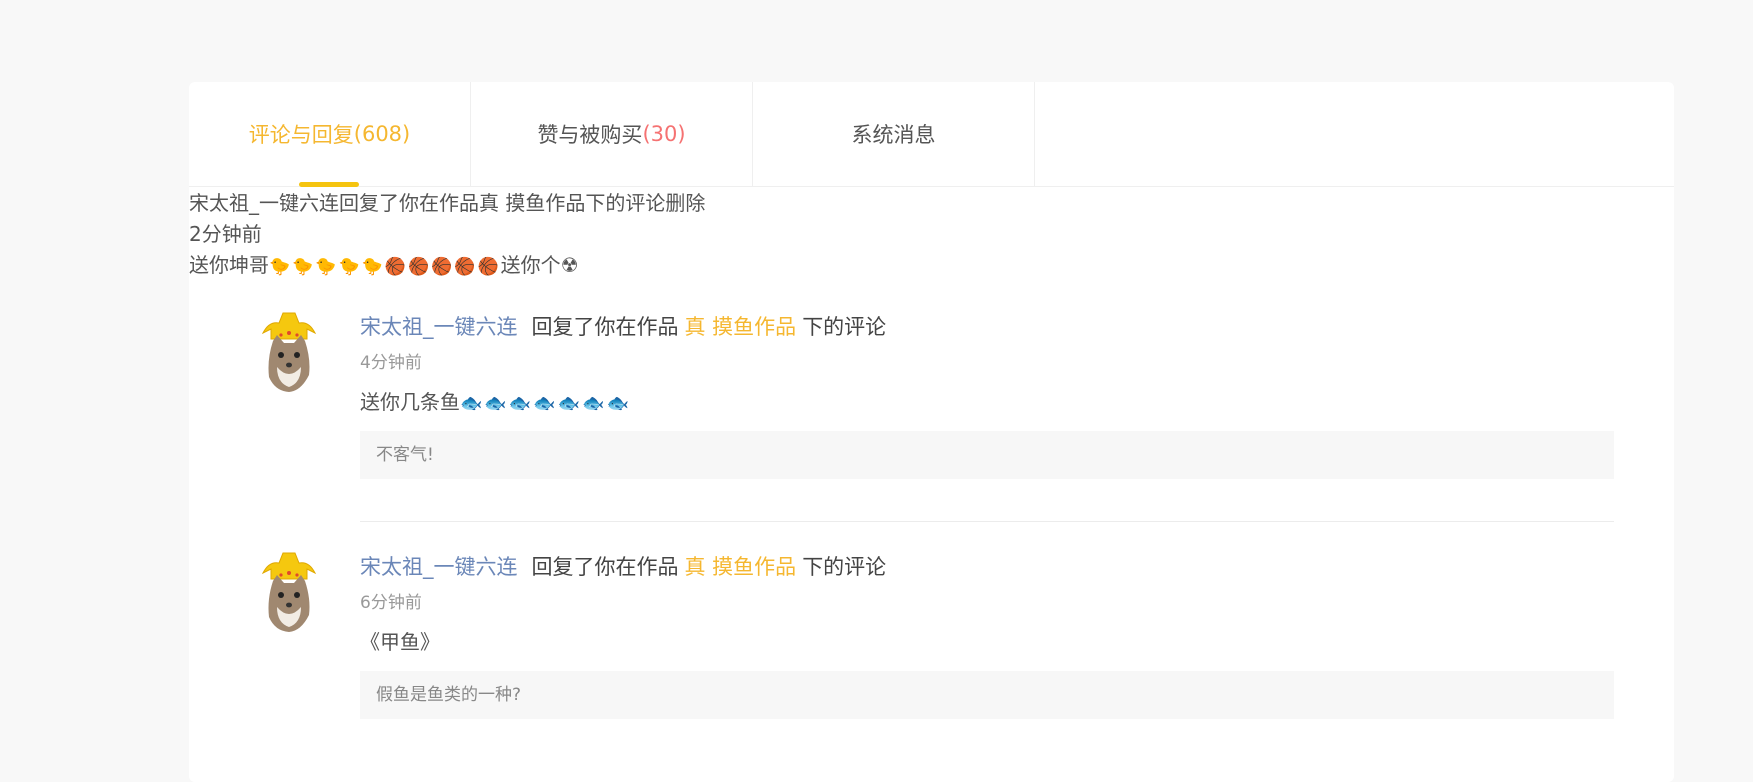 Image resolution: width=1753 pixels, height=782 pixels. What do you see at coordinates (225, 234) in the screenshot?
I see `notice-time: 2分钟前` at bounding box center [225, 234].